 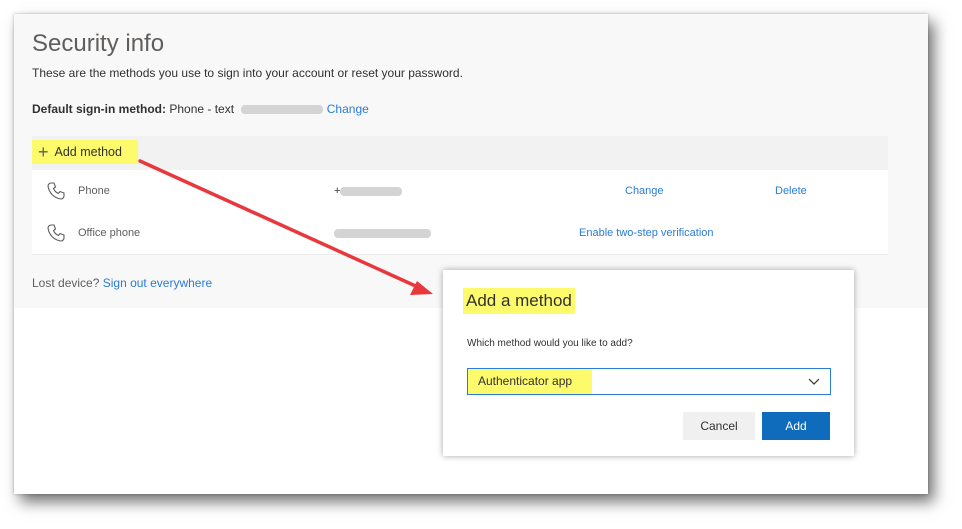 What do you see at coordinates (530, 381) in the screenshot?
I see `method-select-value: Authenticator app` at bounding box center [530, 381].